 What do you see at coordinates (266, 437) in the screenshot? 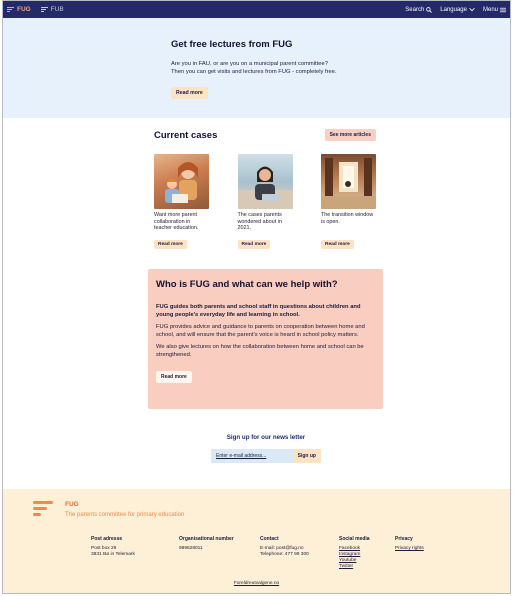
I see `newsletter-title: Sign up for our news letter` at bounding box center [266, 437].